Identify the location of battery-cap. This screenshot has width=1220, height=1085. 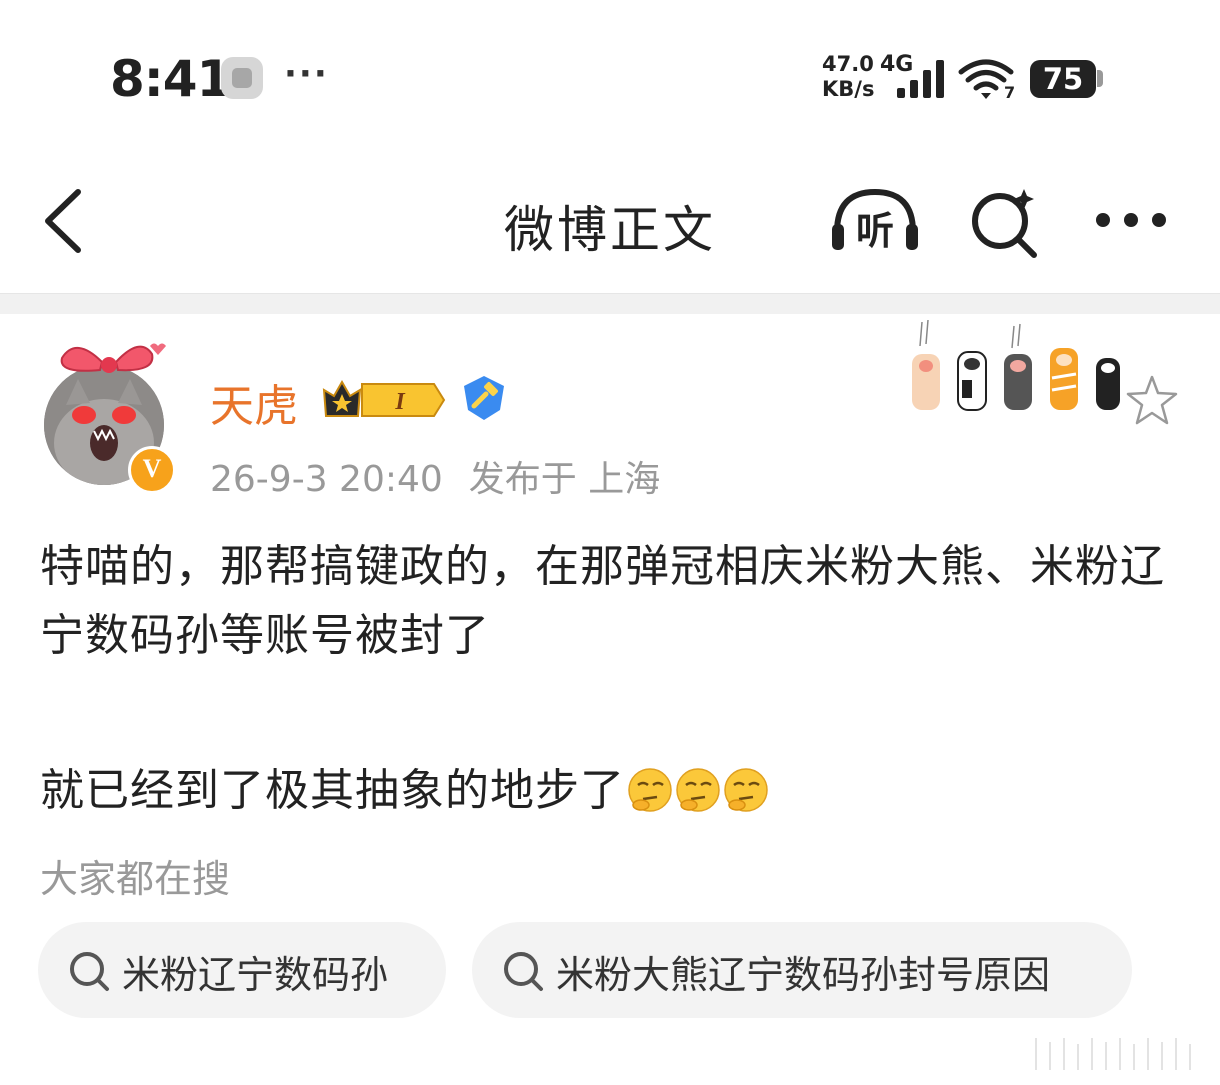
(1100, 78).